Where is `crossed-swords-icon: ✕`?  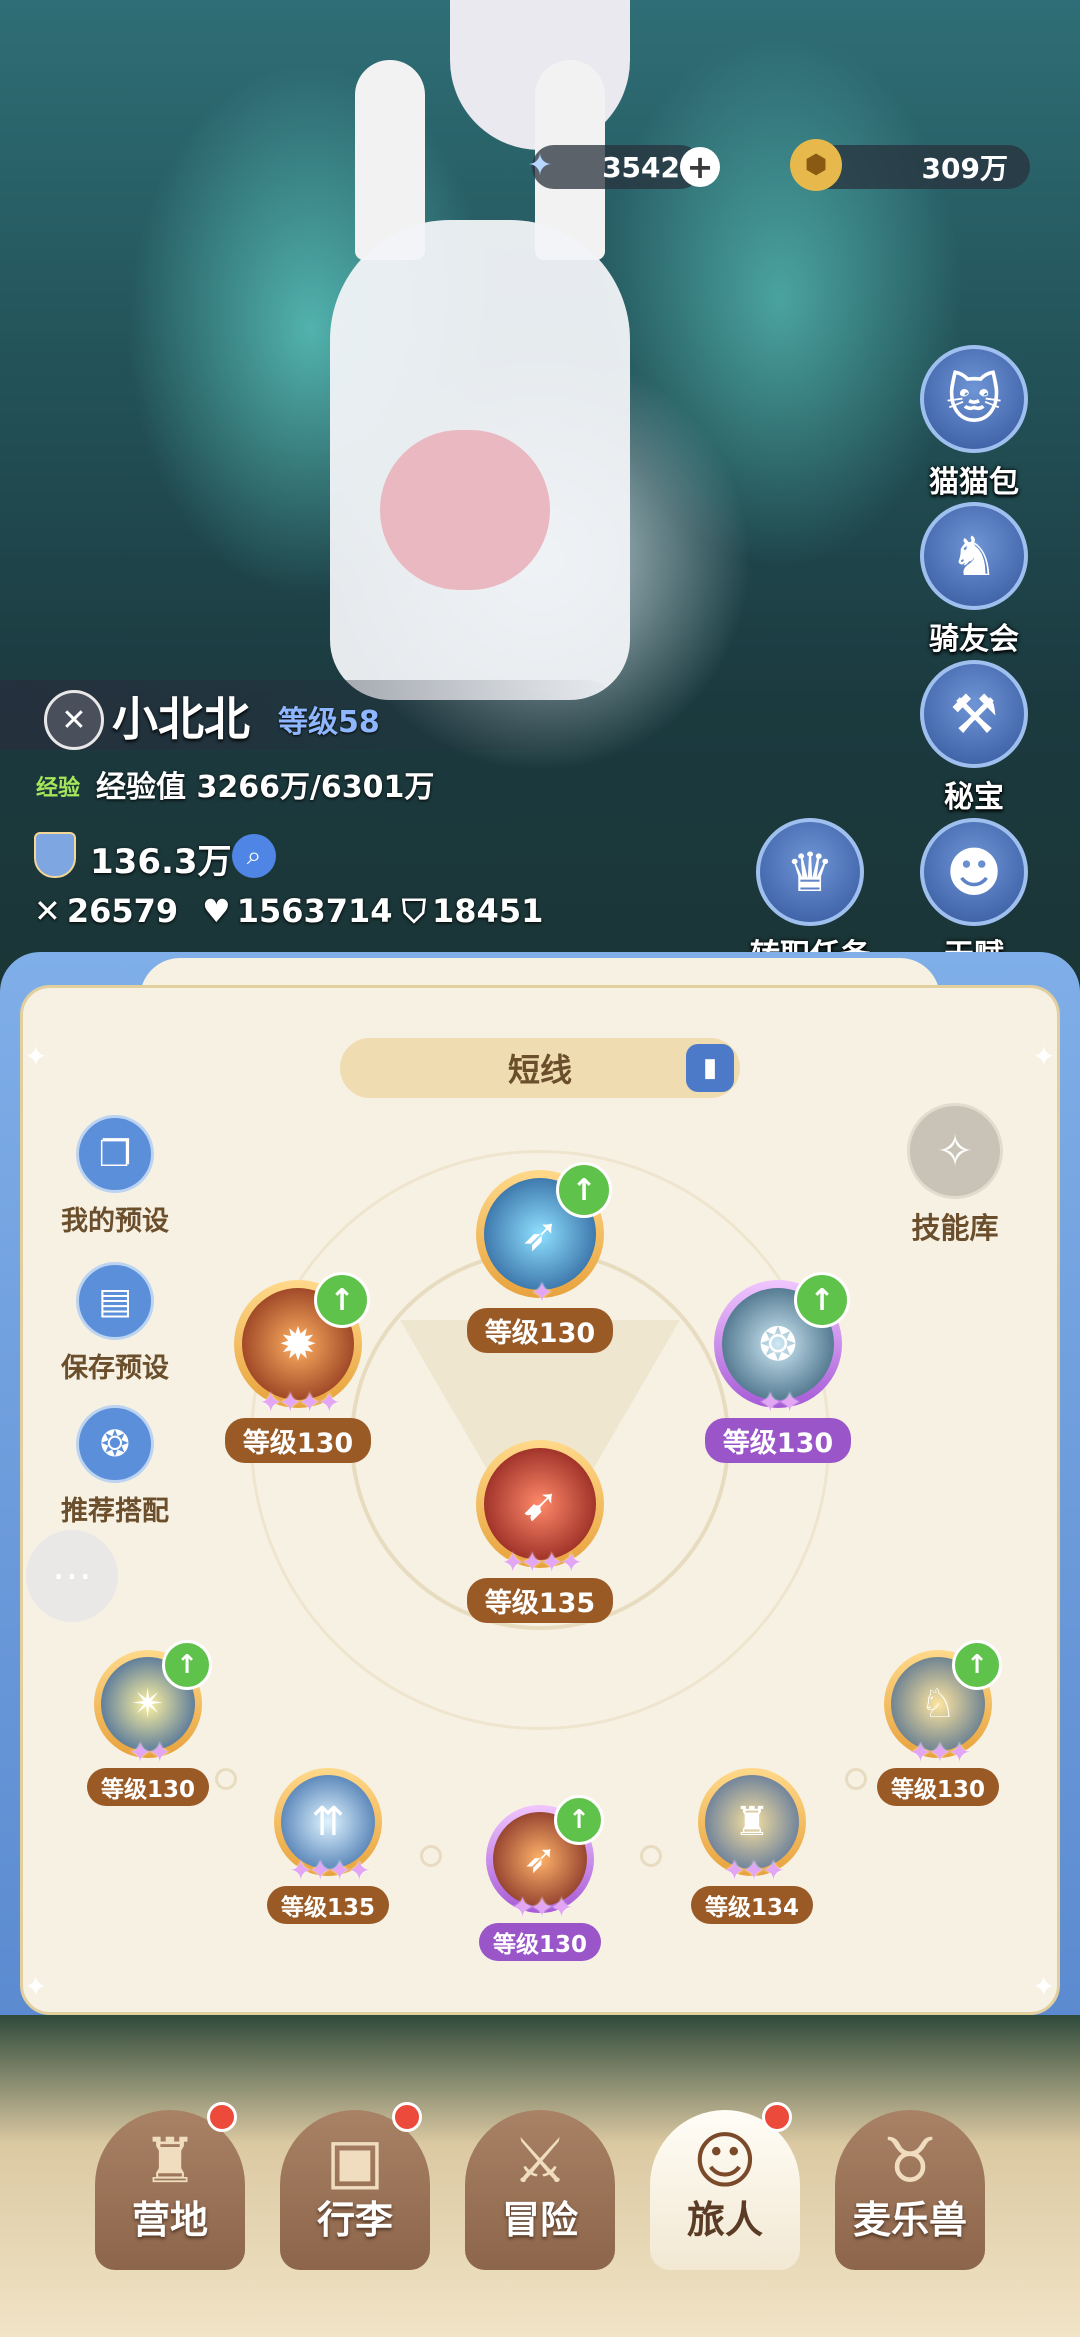 crossed-swords-icon: ✕ is located at coordinates (47, 911).